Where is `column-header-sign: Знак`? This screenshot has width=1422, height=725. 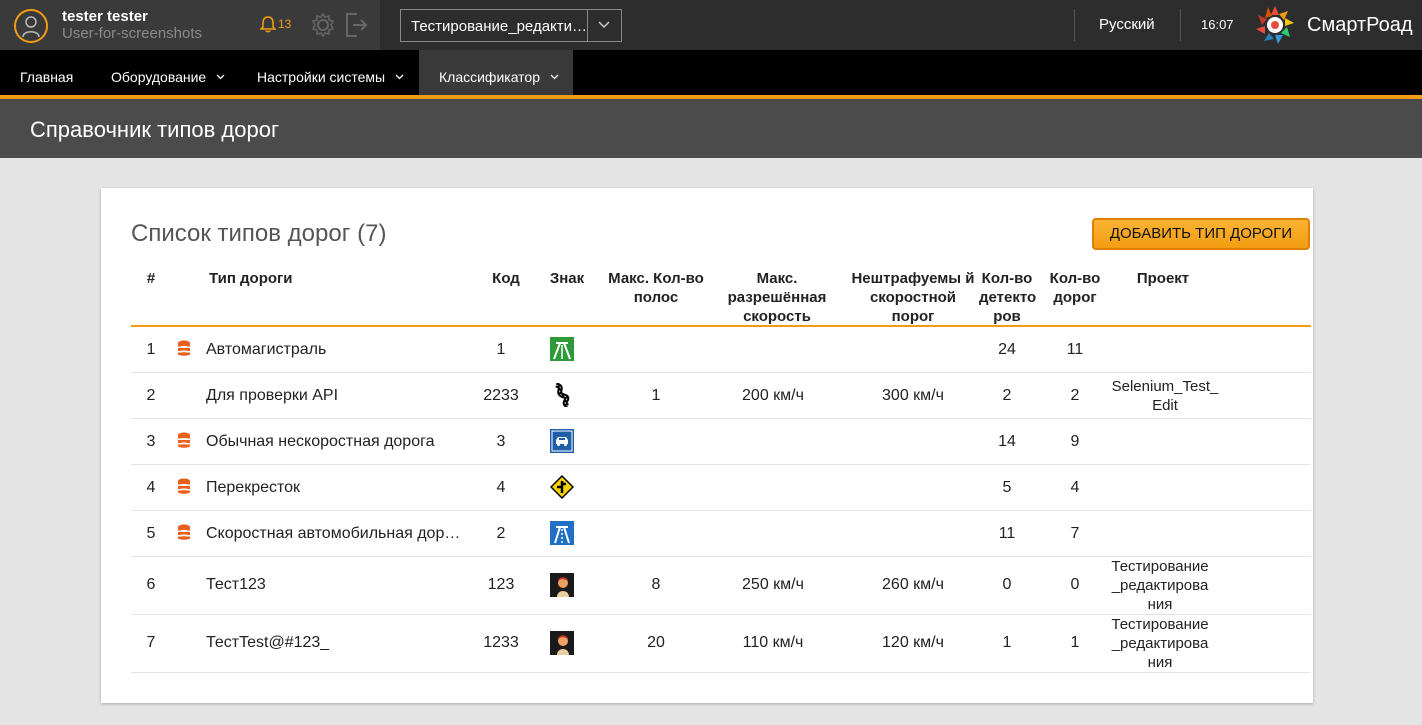
column-header-sign: Знак is located at coordinates (567, 278).